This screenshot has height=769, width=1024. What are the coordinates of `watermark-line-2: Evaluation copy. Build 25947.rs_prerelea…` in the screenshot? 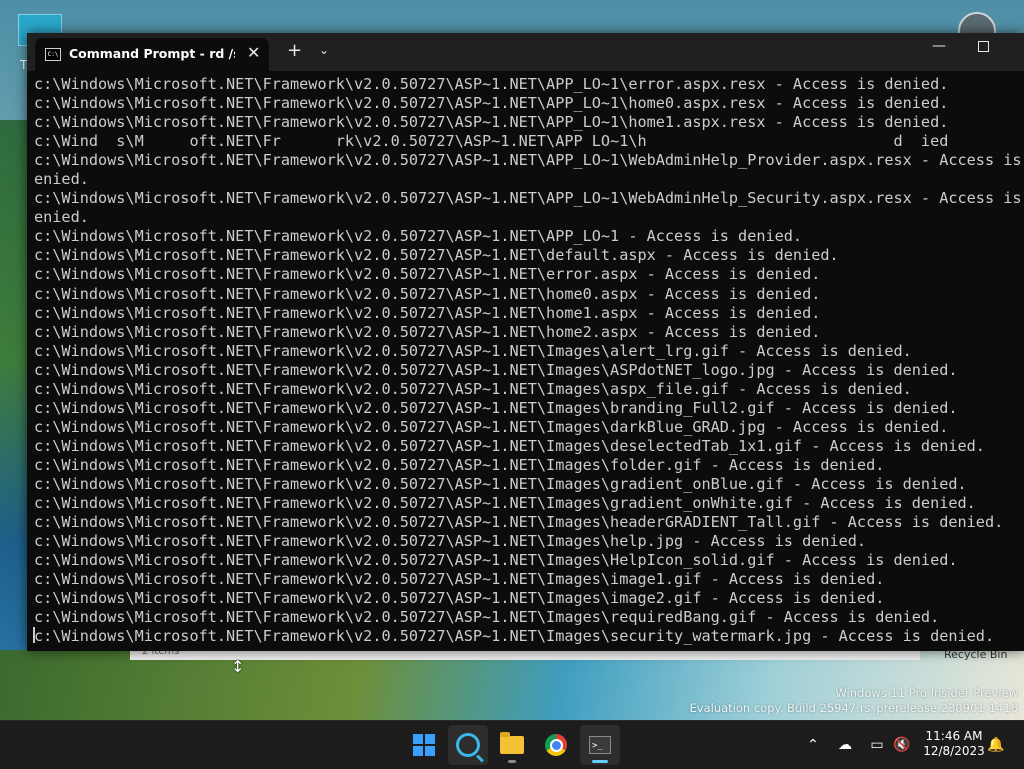 It's located at (853, 708).